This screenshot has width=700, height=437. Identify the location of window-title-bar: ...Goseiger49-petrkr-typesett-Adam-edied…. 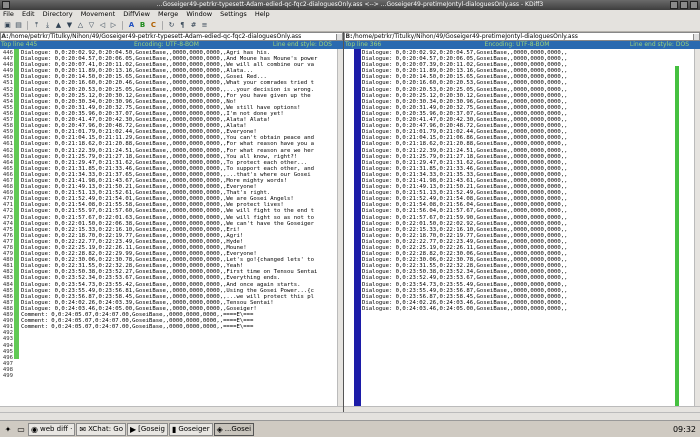
(350, 5).